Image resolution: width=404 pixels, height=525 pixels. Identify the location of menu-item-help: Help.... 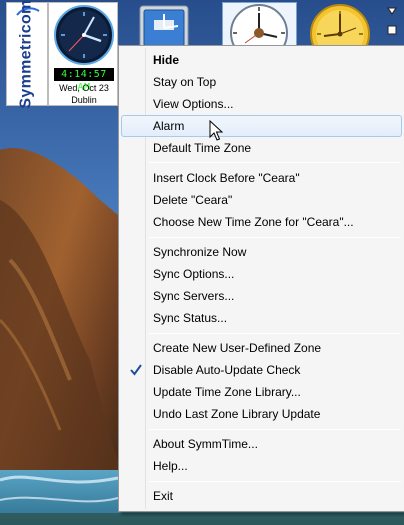
(261, 466).